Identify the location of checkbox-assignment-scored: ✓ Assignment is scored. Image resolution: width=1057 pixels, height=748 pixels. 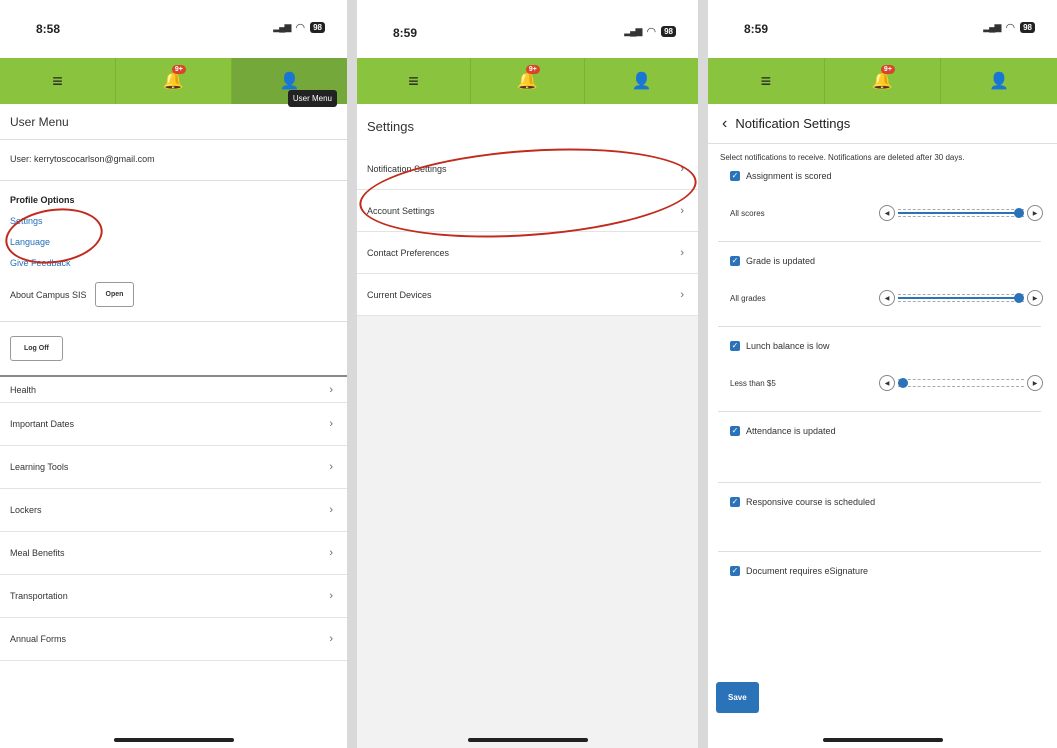
(882, 176).